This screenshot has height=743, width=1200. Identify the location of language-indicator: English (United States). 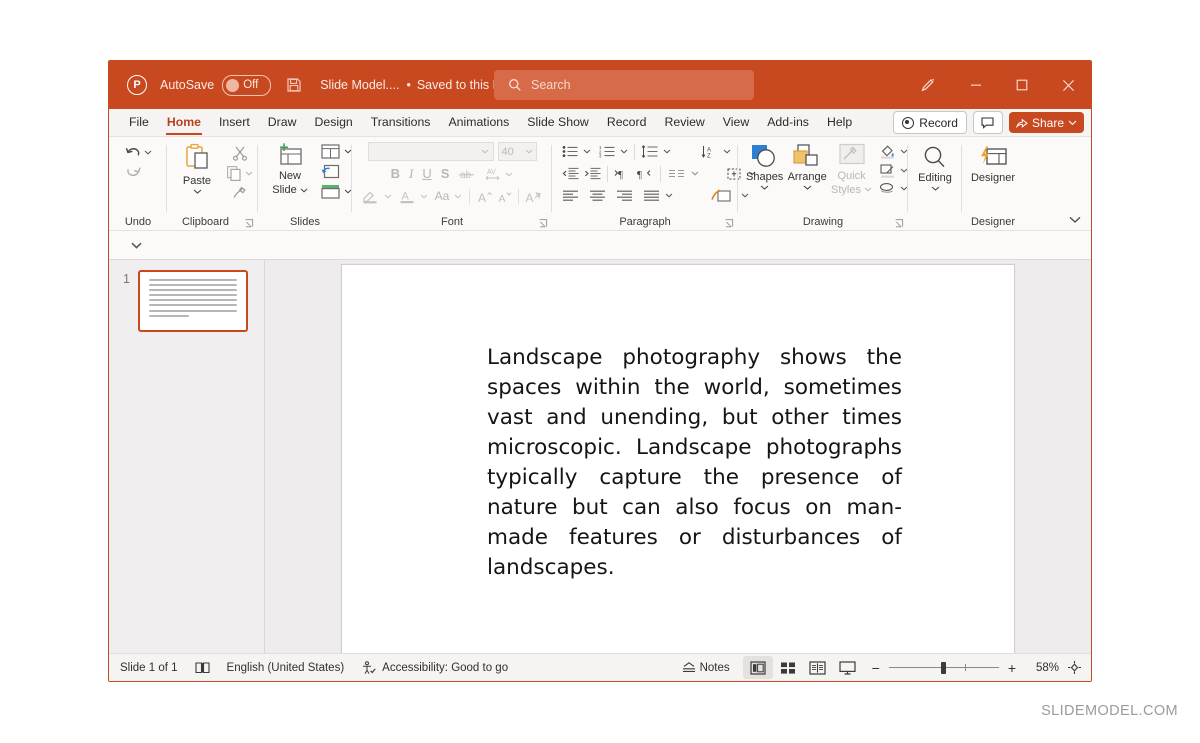
(286, 668).